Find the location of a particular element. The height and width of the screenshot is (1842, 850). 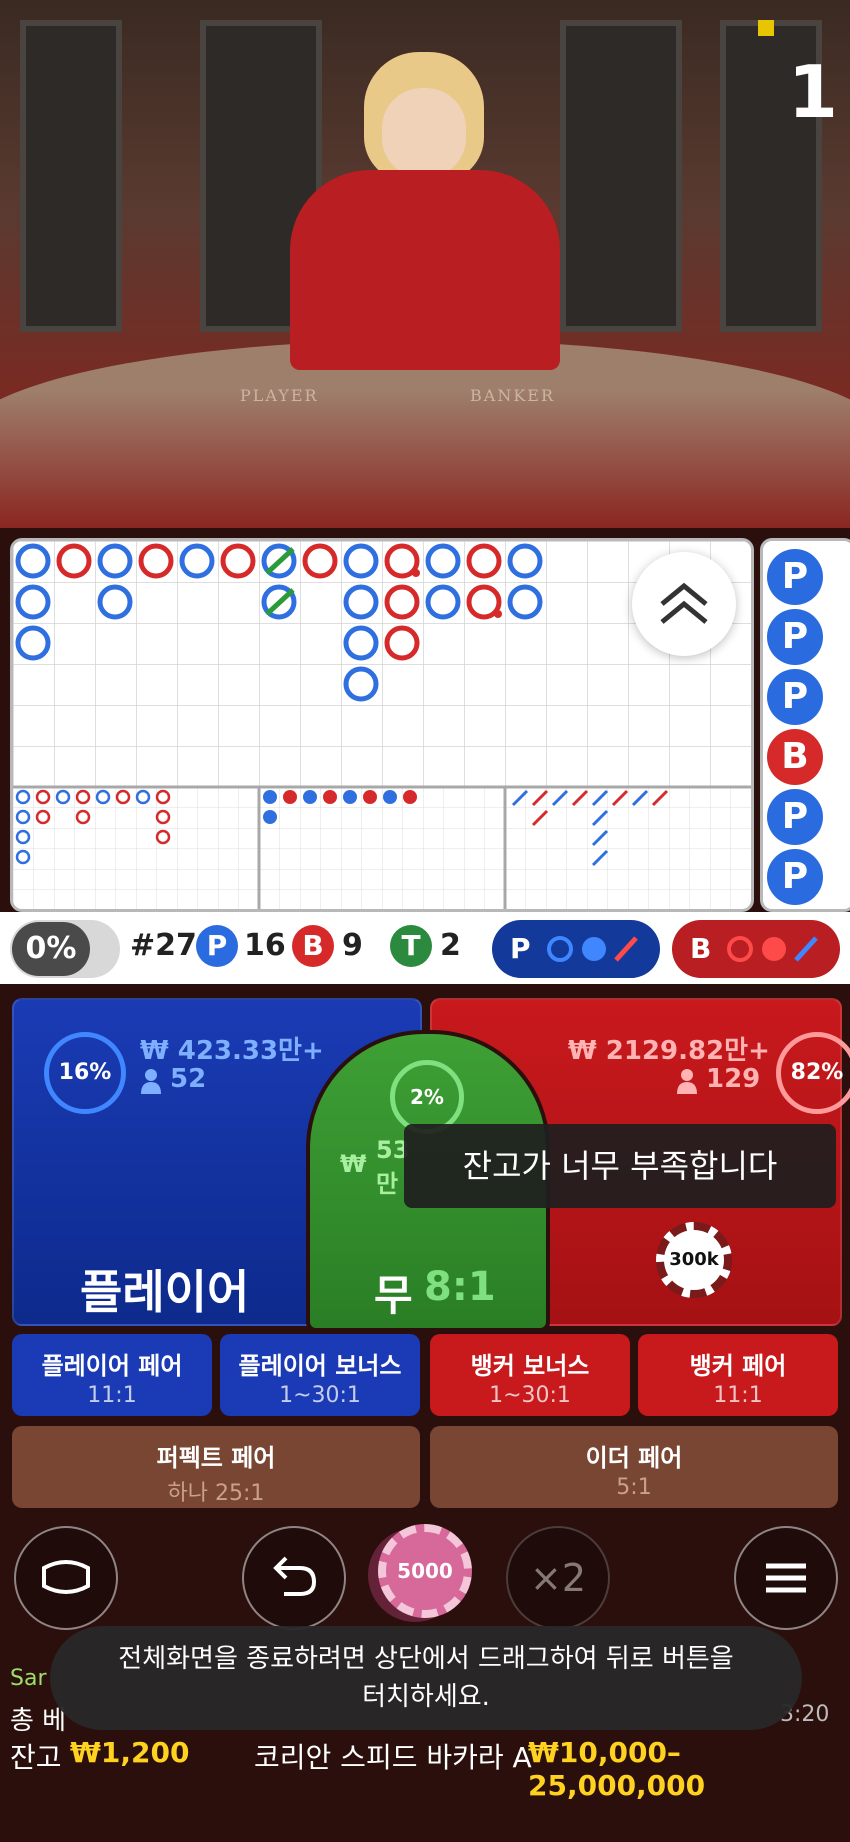

video-shade is located at coordinates (425, 459).